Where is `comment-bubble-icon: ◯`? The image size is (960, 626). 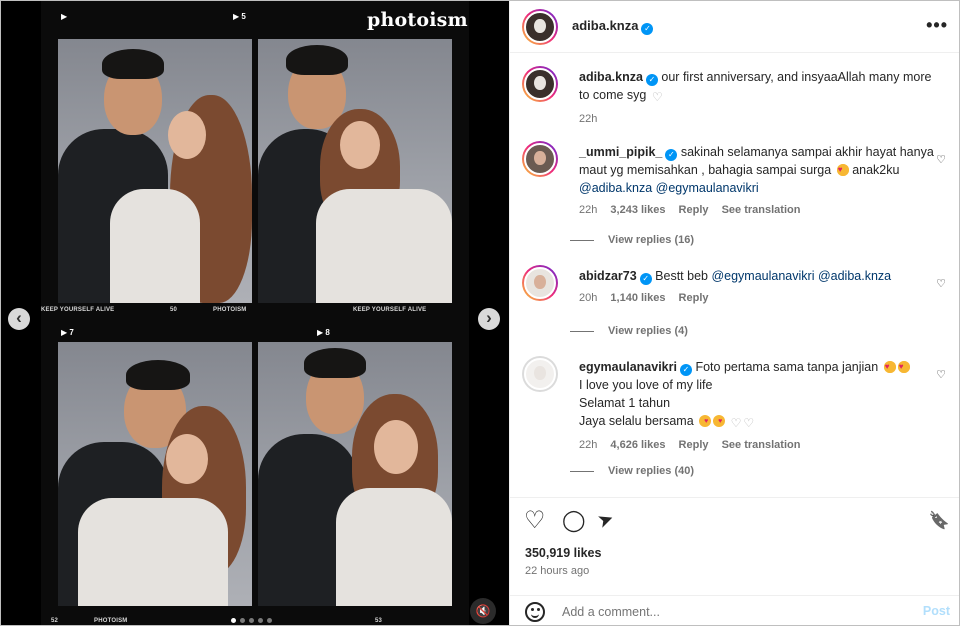 comment-bubble-icon: ◯ is located at coordinates (574, 521).